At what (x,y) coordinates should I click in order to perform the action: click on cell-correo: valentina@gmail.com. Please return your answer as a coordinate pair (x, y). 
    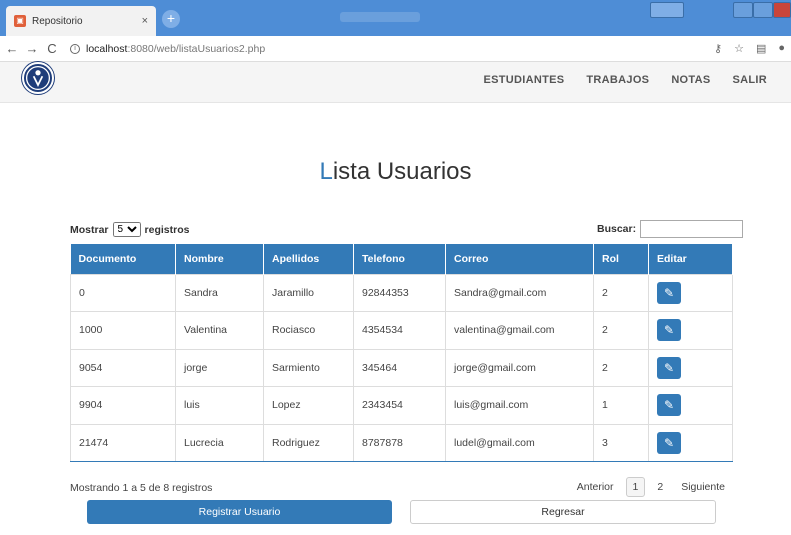
    Looking at the image, I should click on (519, 330).